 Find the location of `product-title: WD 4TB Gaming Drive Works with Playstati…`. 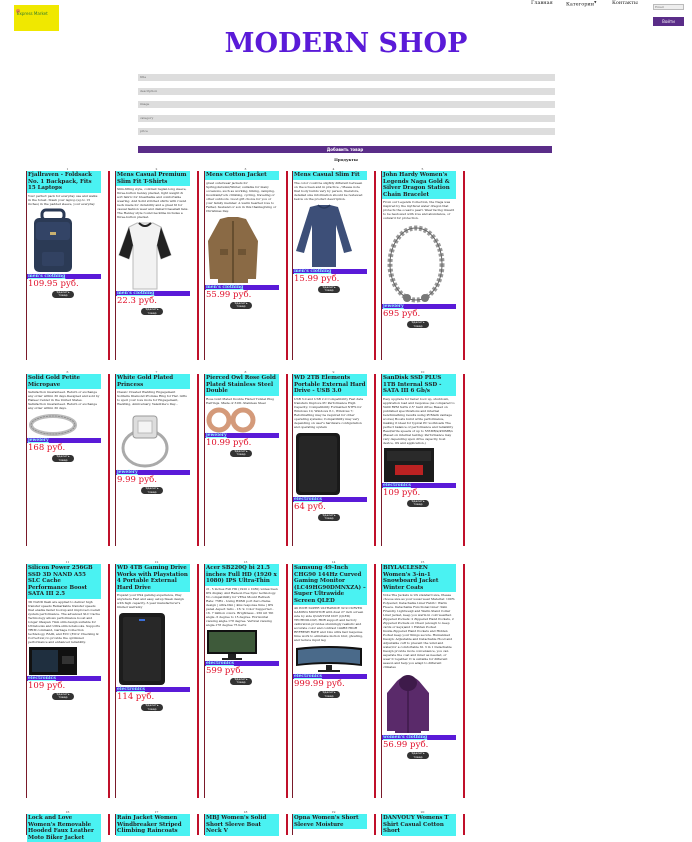

product-title: WD 4TB Gaming Drive Works with Playstati… is located at coordinates (153, 578).